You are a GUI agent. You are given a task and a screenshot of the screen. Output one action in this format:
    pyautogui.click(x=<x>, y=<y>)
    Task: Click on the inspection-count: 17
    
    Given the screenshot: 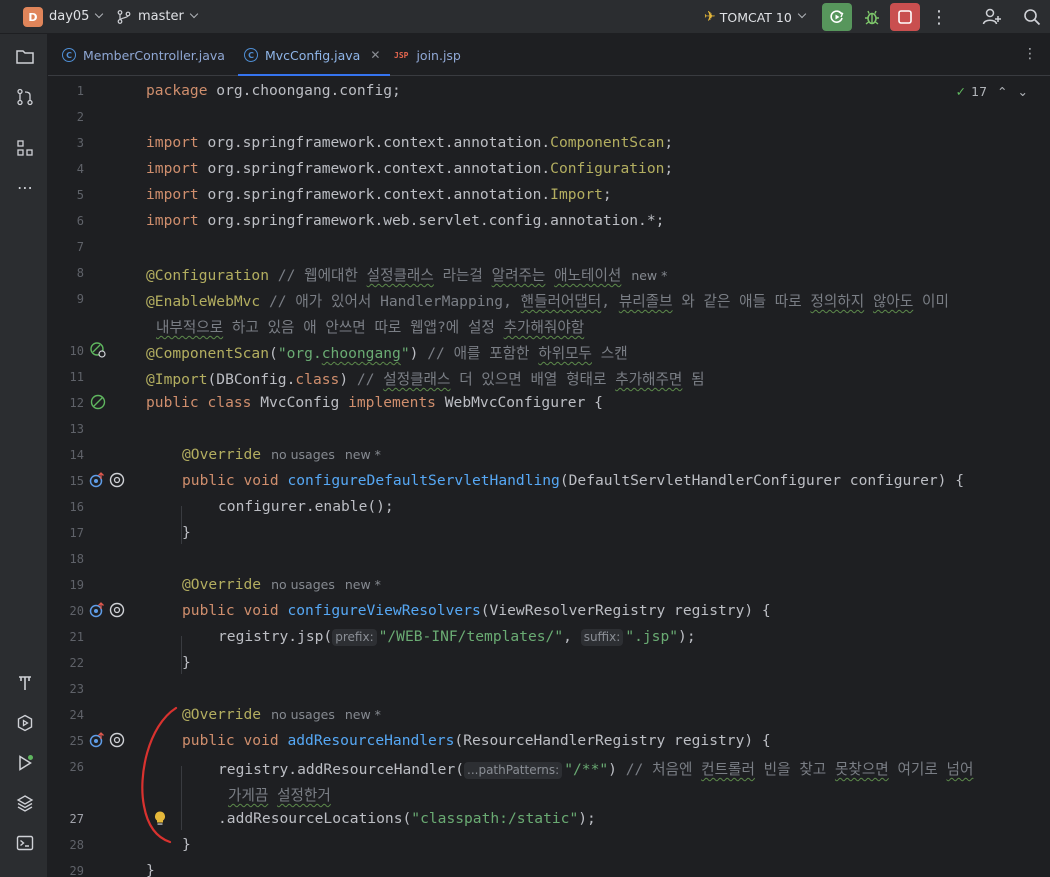 What is the action you would take?
    pyautogui.click(x=979, y=91)
    